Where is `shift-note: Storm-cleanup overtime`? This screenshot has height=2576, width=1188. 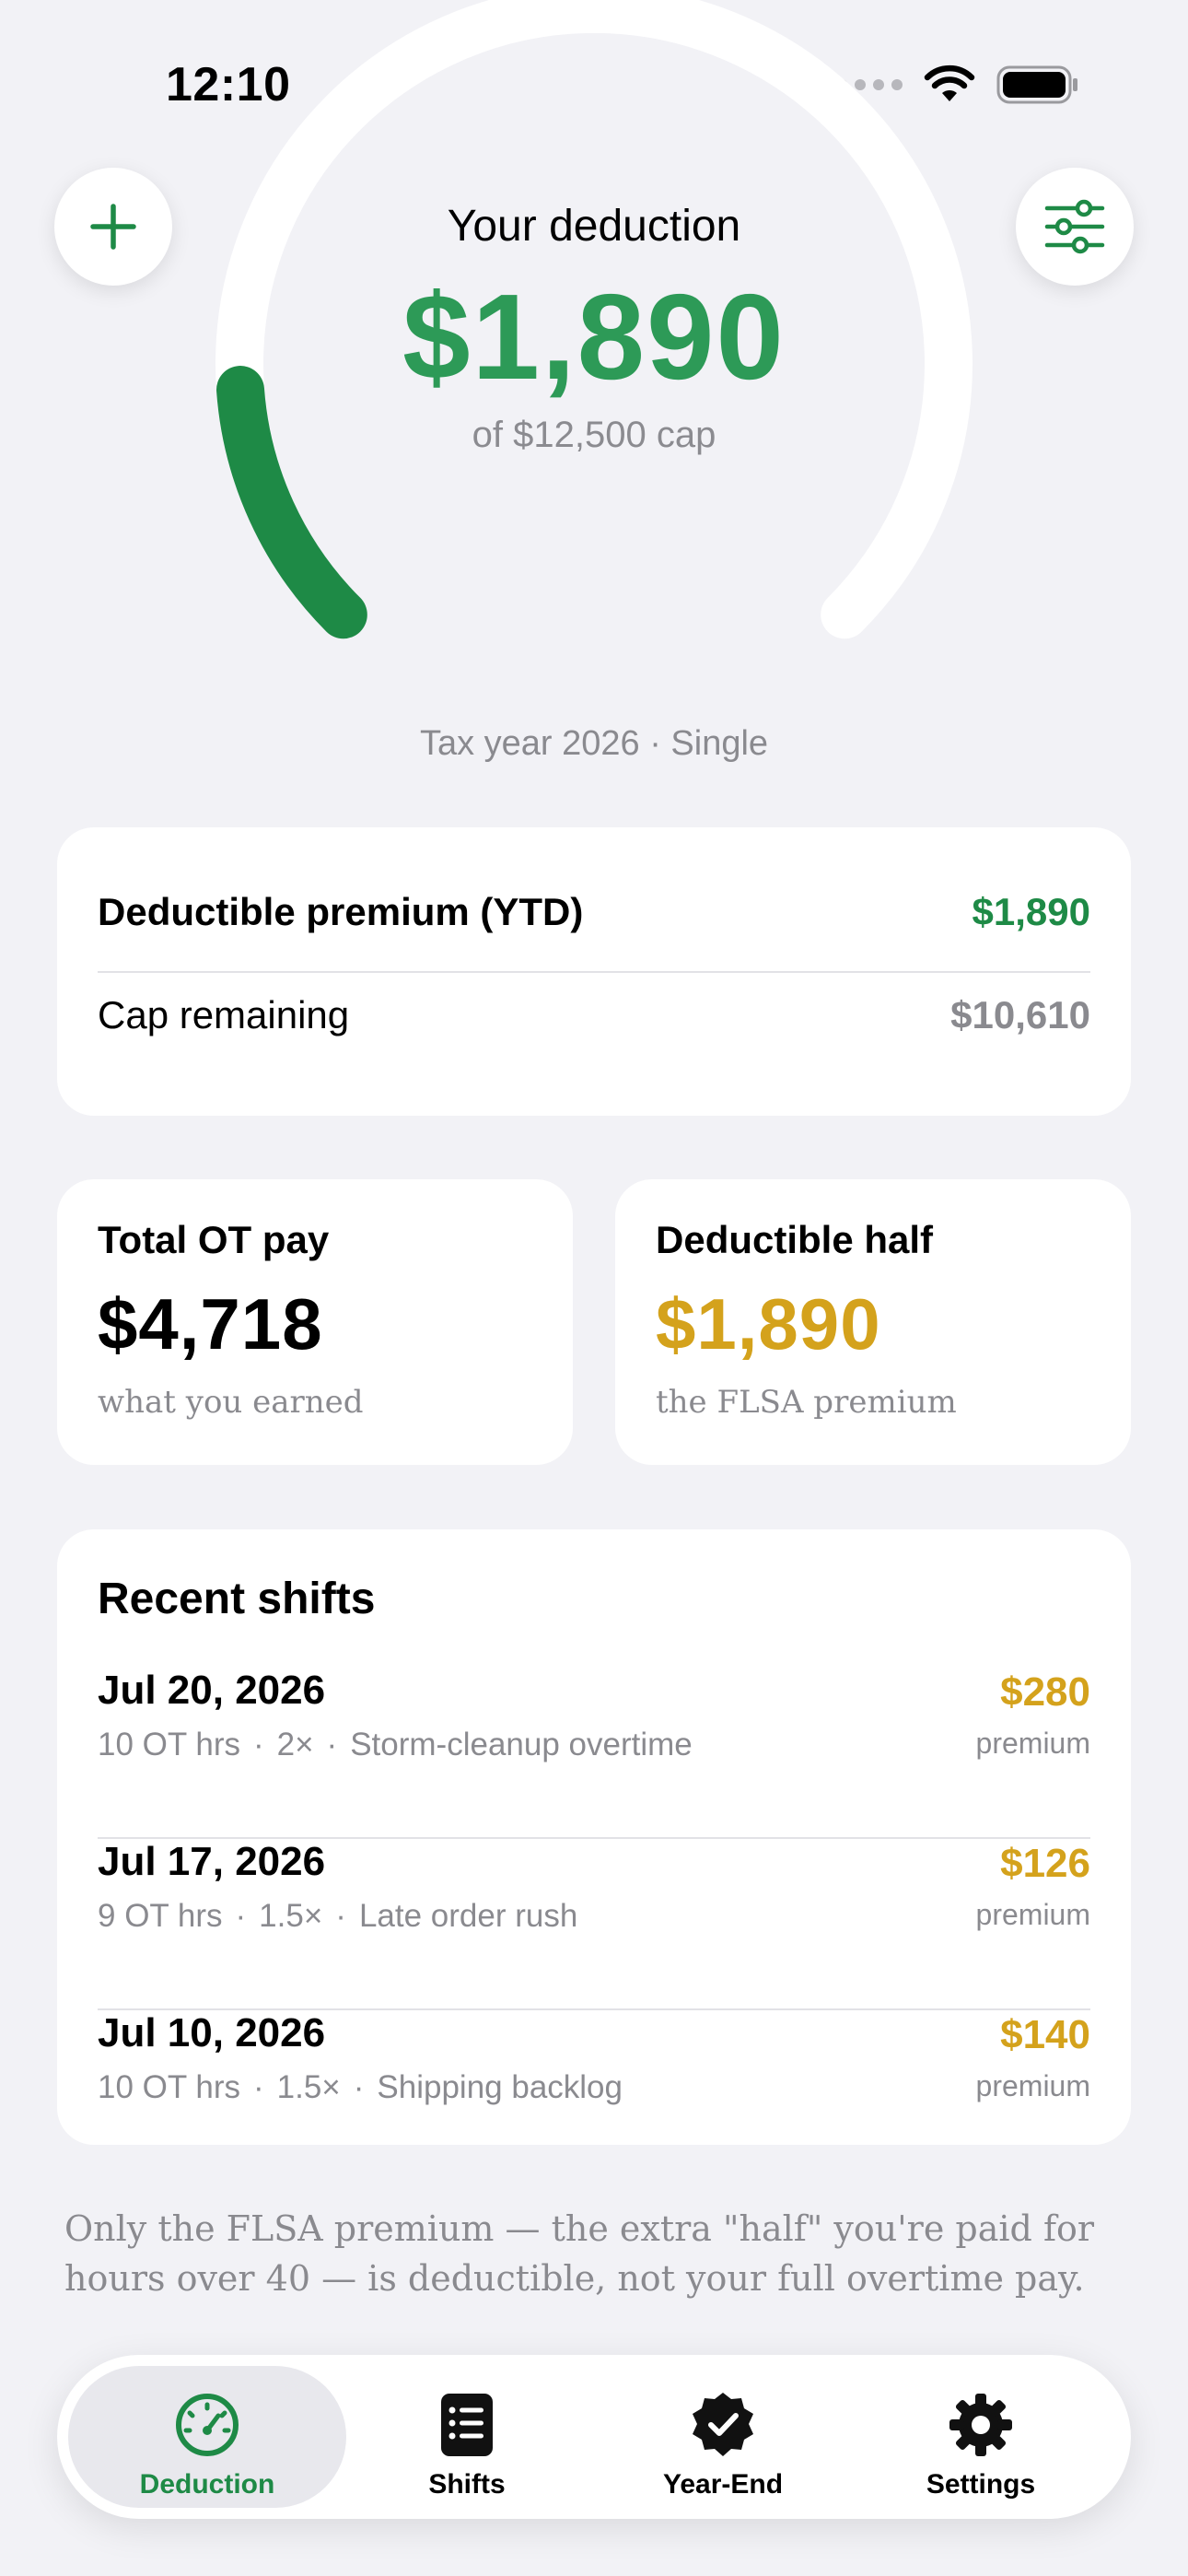
shift-note: Storm-cleanup overtime is located at coordinates (521, 1744).